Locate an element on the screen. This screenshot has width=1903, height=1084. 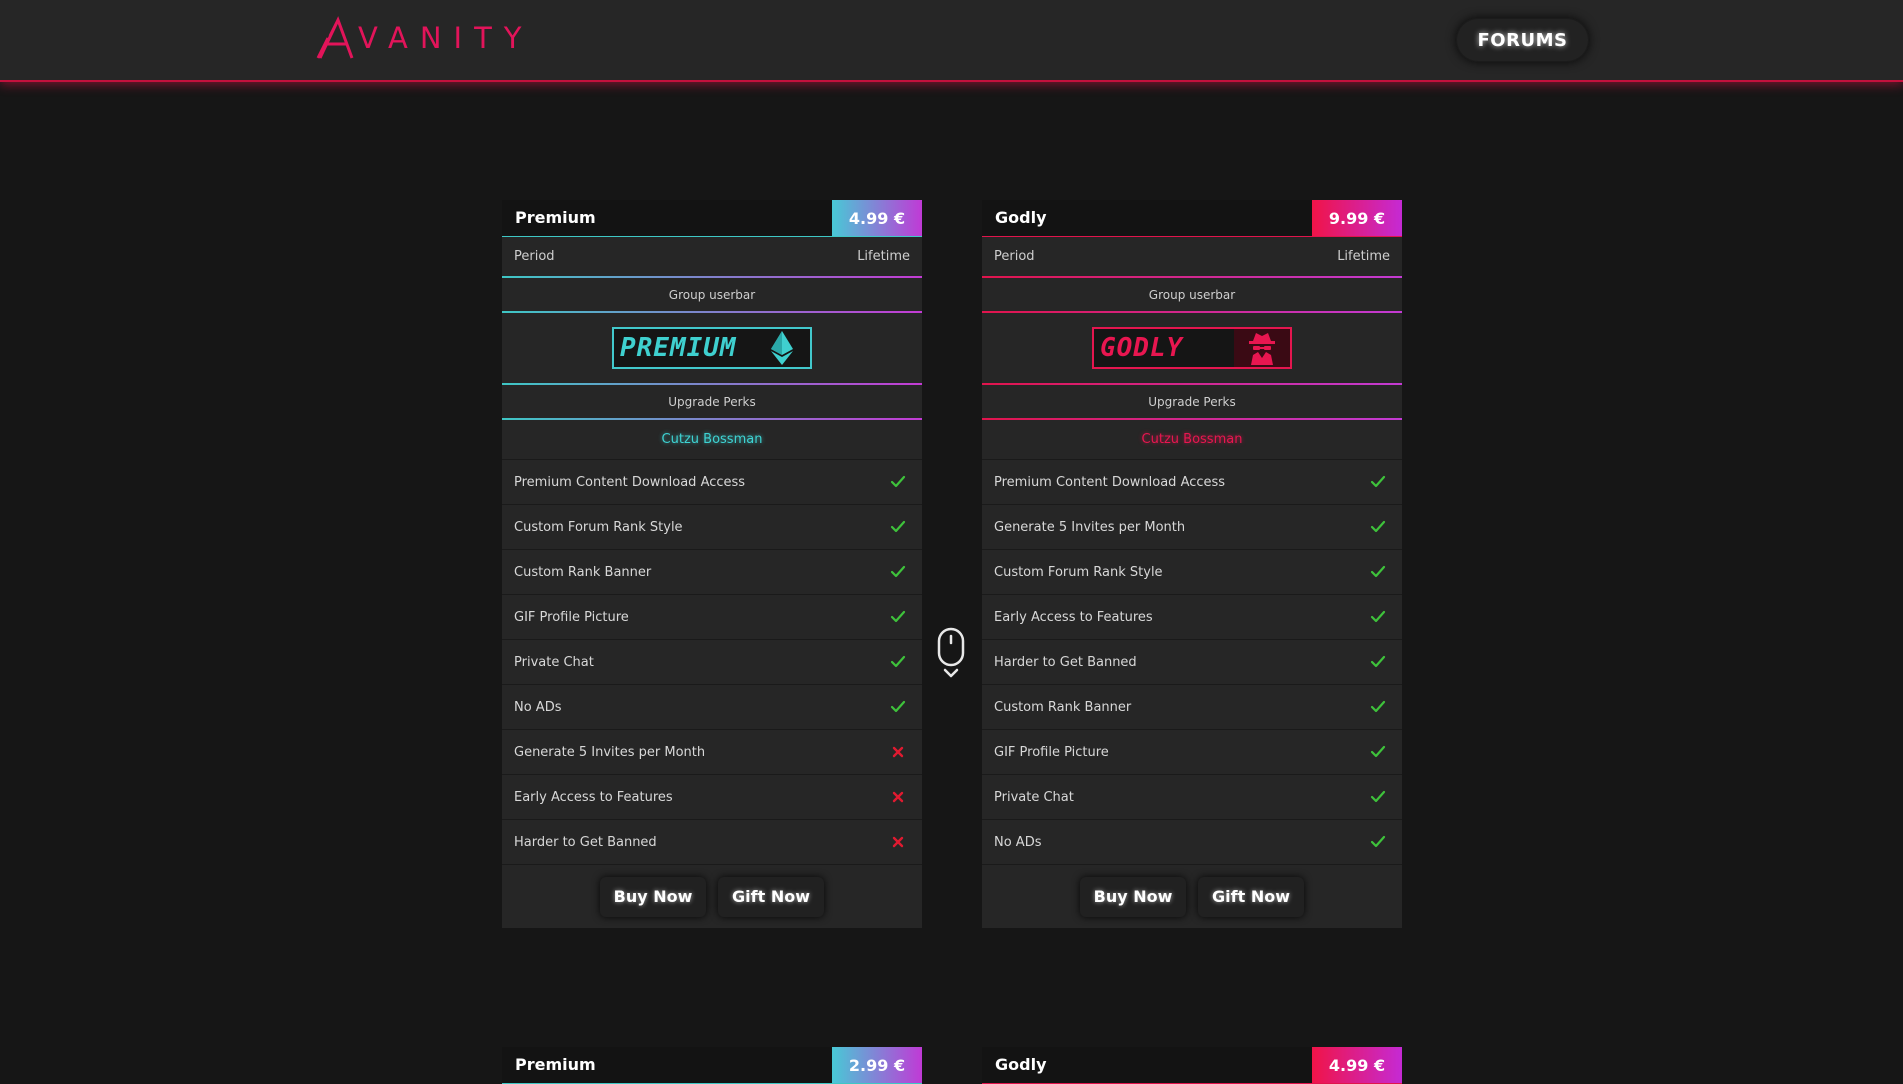
logo-text: VANITY is located at coordinates (446, 38).